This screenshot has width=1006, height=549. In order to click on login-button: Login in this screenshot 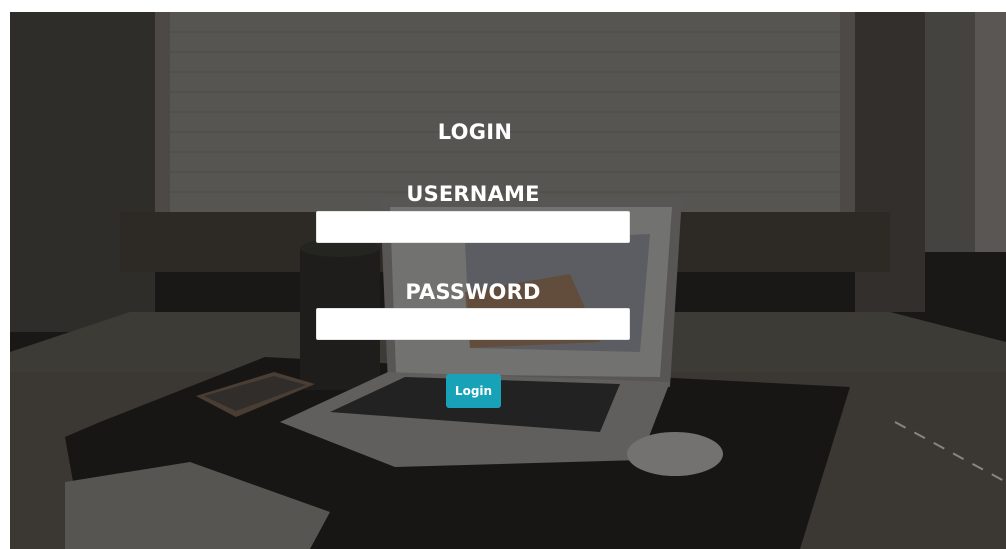, I will do `click(473, 391)`.